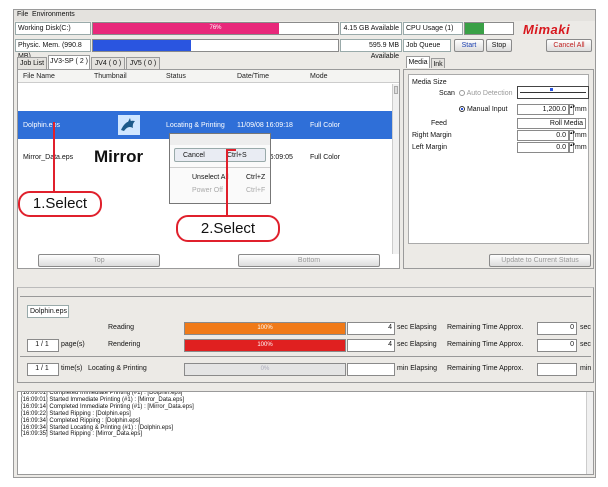 The width and height of the screenshot is (608, 487). I want to click on context-menu-power-off: Power Off Ctrl+F, so click(220, 190).